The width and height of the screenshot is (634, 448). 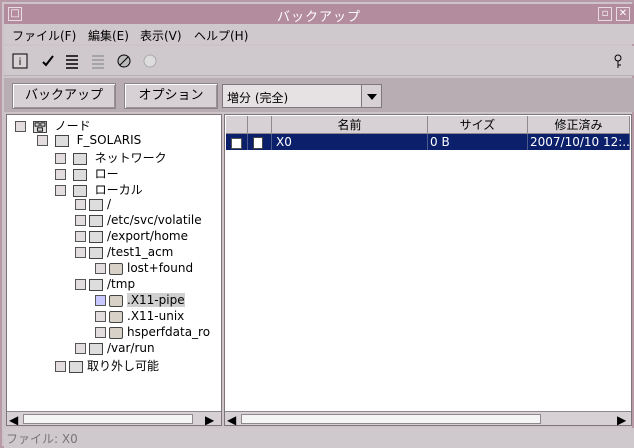 What do you see at coordinates (156, 316) in the screenshot?
I see `tree-label-x11-unix: .X11-unix` at bounding box center [156, 316].